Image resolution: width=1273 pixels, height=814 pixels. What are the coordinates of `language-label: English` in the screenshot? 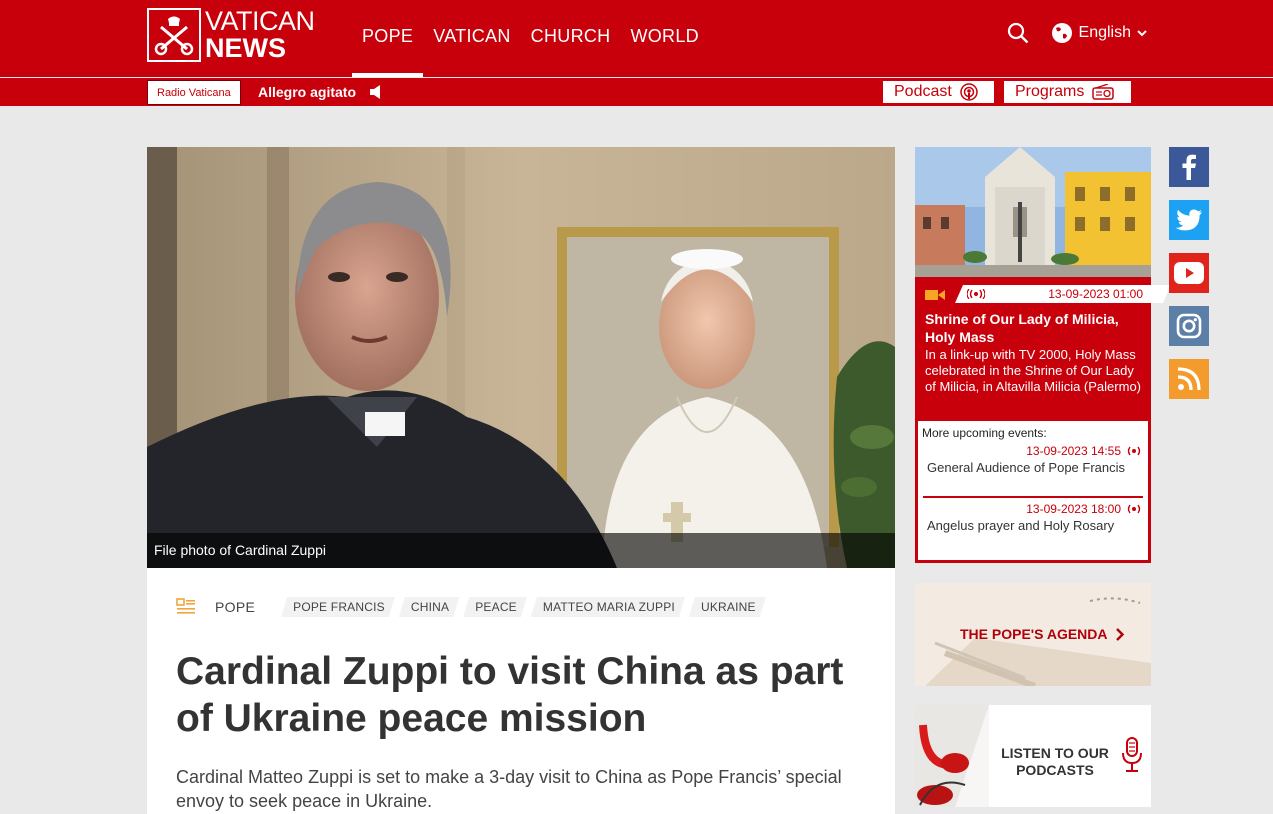 It's located at (1104, 32).